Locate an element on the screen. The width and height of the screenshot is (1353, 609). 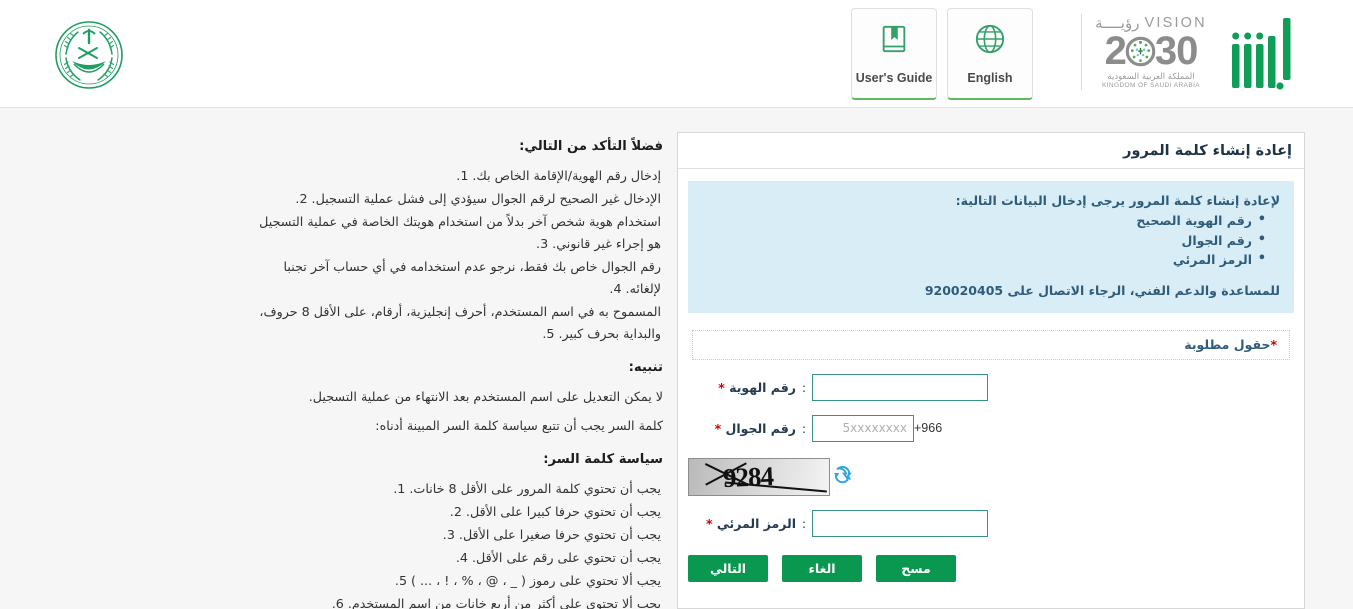
list-item: رقم الهوية الصحيح is located at coordinates (984, 220).